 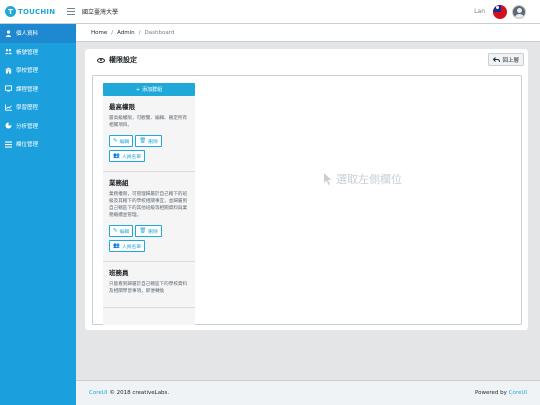 What do you see at coordinates (27, 34) in the screenshot?
I see `sidebar-item-label: 個人資料` at bounding box center [27, 34].